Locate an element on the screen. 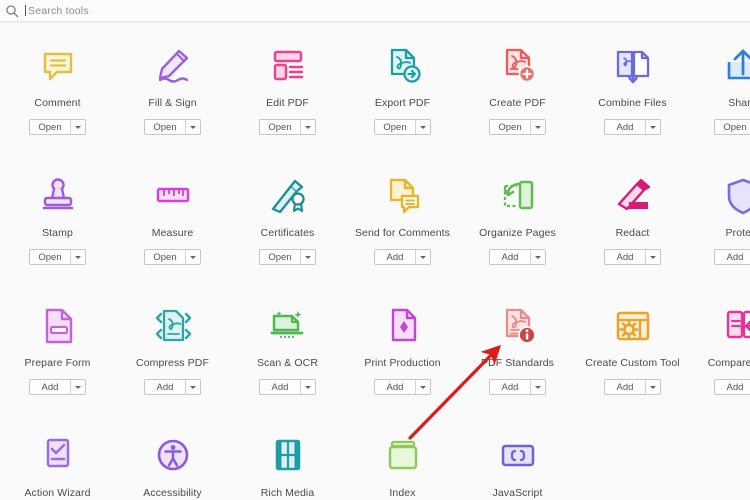 The height and width of the screenshot is (500, 750). tool-card: Redact Add is located at coordinates (632, 210).